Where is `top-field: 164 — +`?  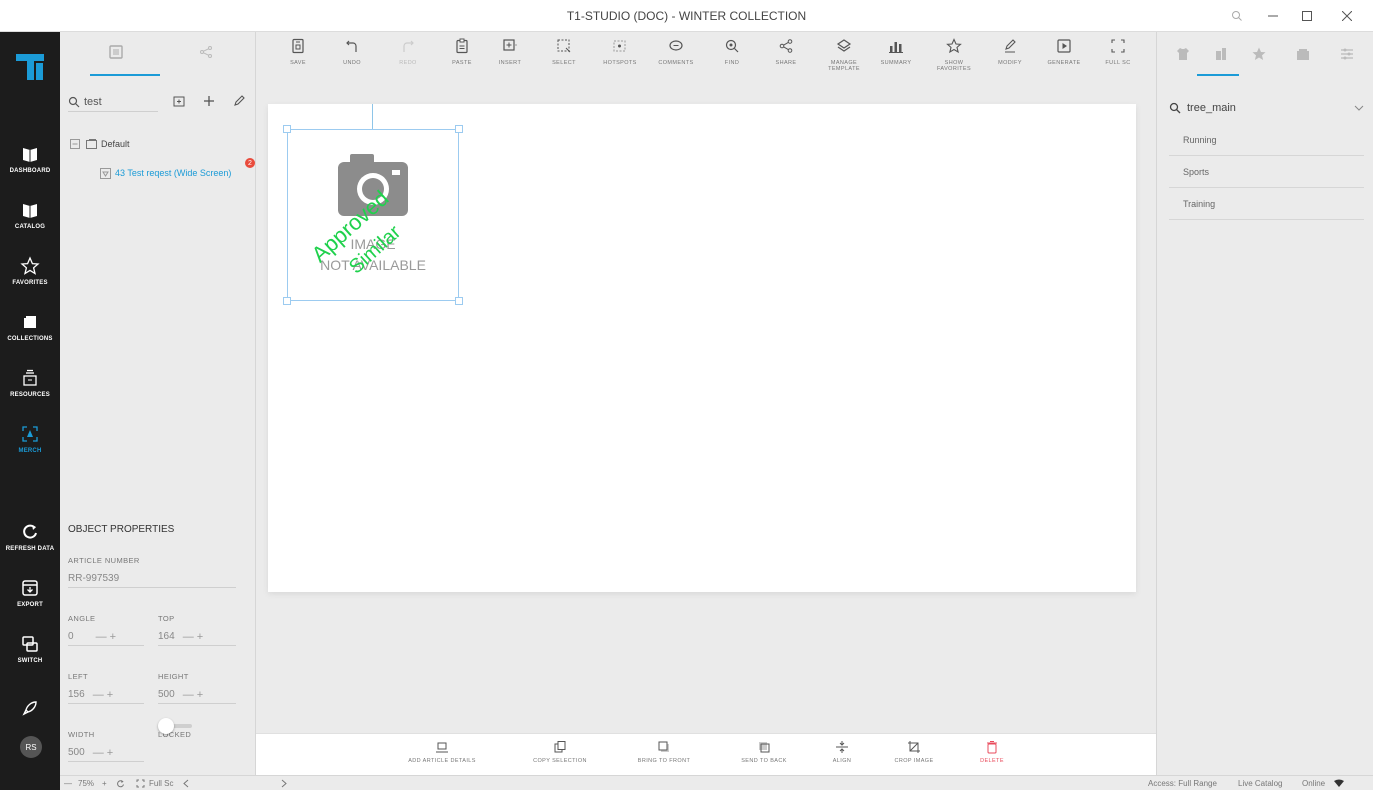 top-field: 164 — + is located at coordinates (197, 637).